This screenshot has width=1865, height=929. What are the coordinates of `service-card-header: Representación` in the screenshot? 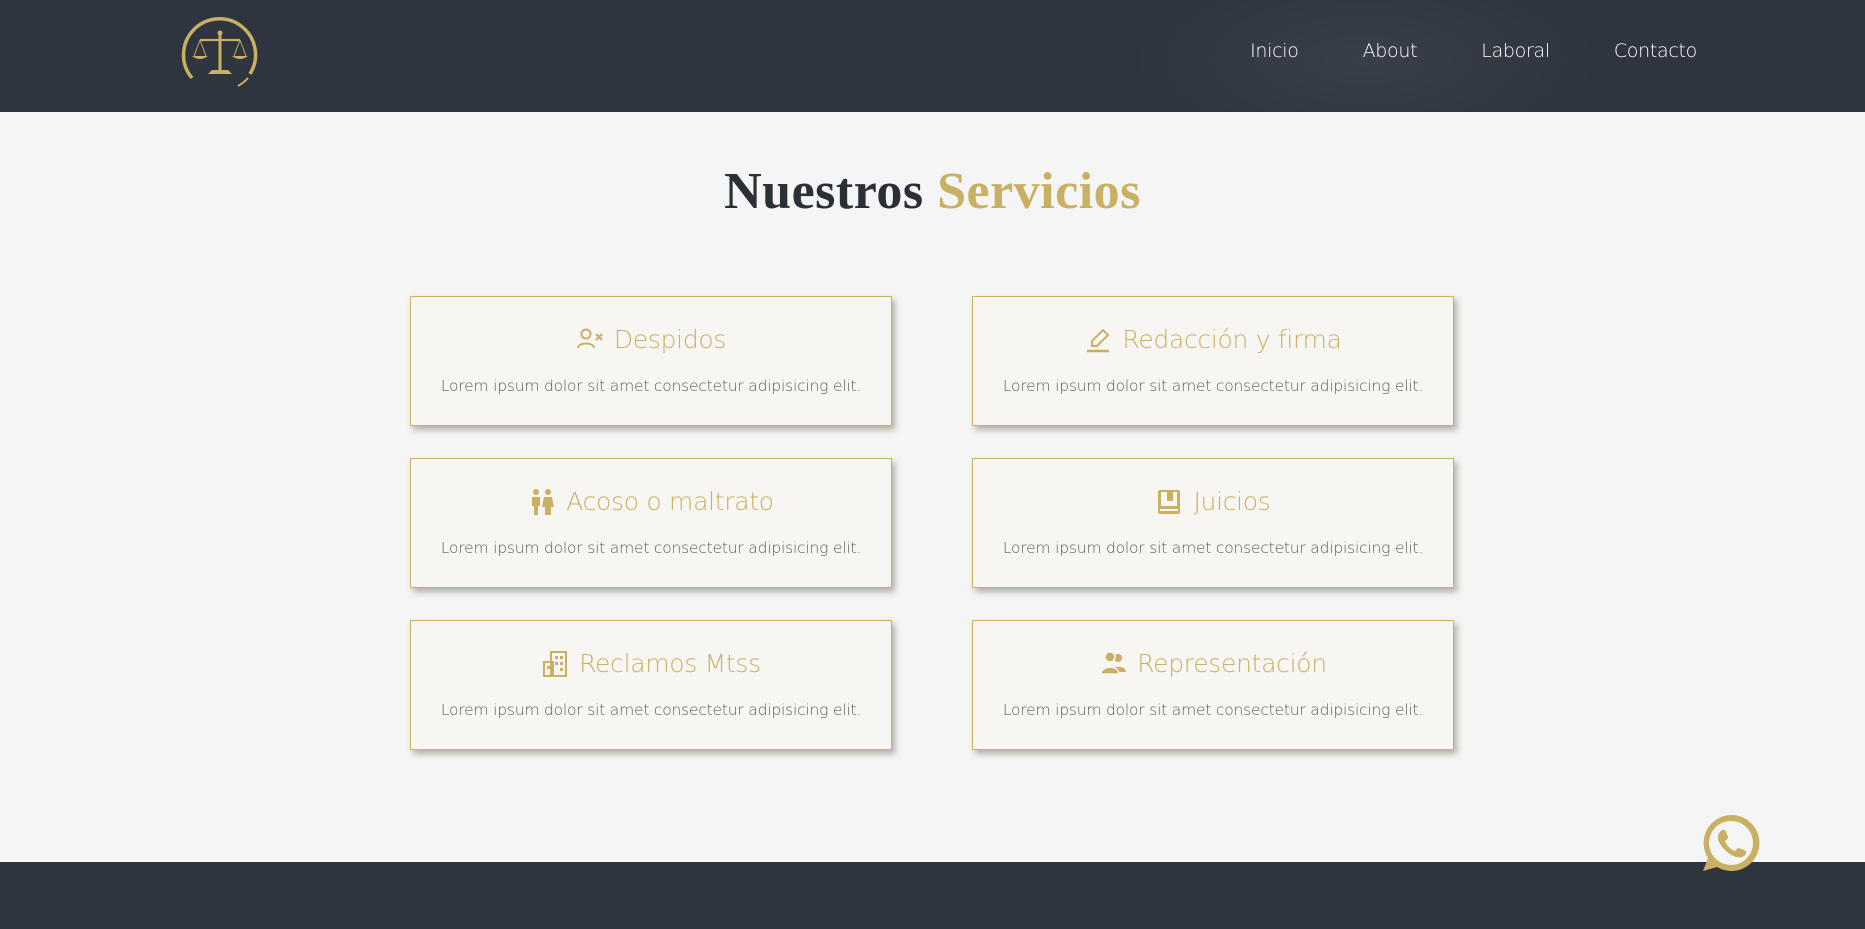 It's located at (1213, 663).